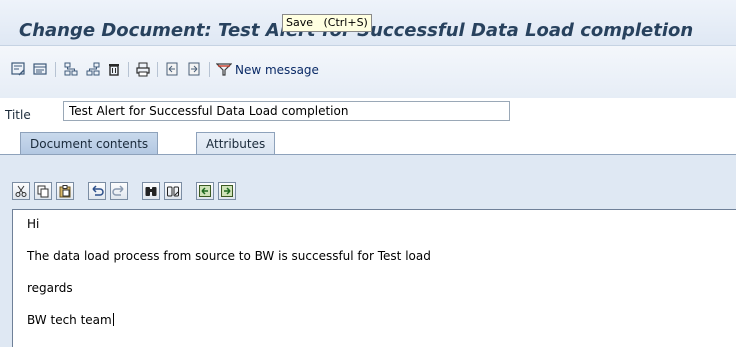  Describe the element at coordinates (113, 319) in the screenshot. I see `text-cursor` at that location.